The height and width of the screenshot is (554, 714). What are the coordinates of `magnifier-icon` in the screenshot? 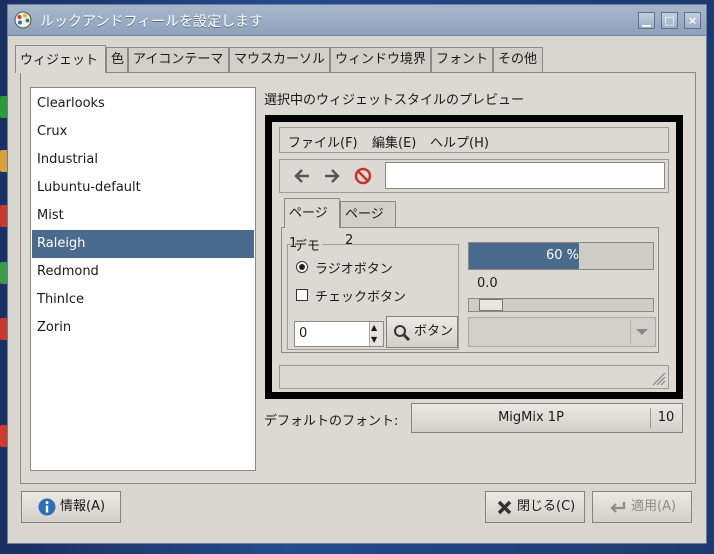 It's located at (402, 333).